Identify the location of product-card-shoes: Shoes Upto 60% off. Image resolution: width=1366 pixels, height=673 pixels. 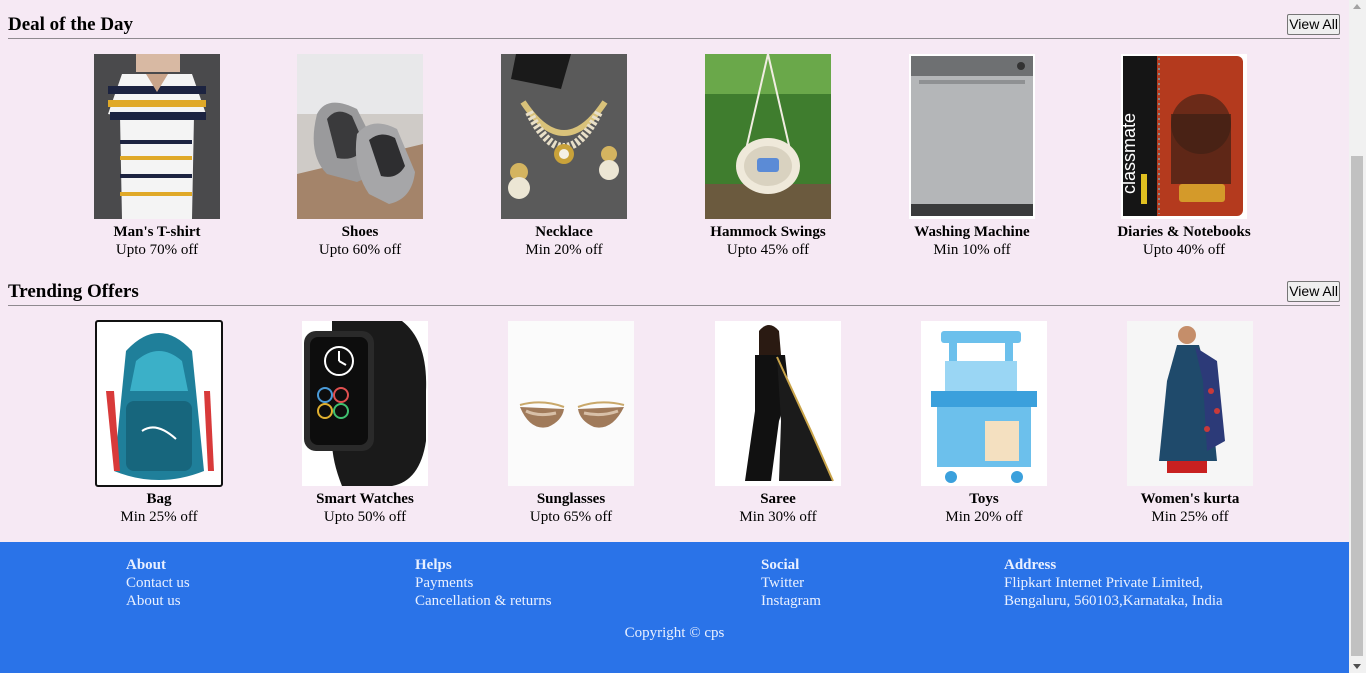
(360, 156).